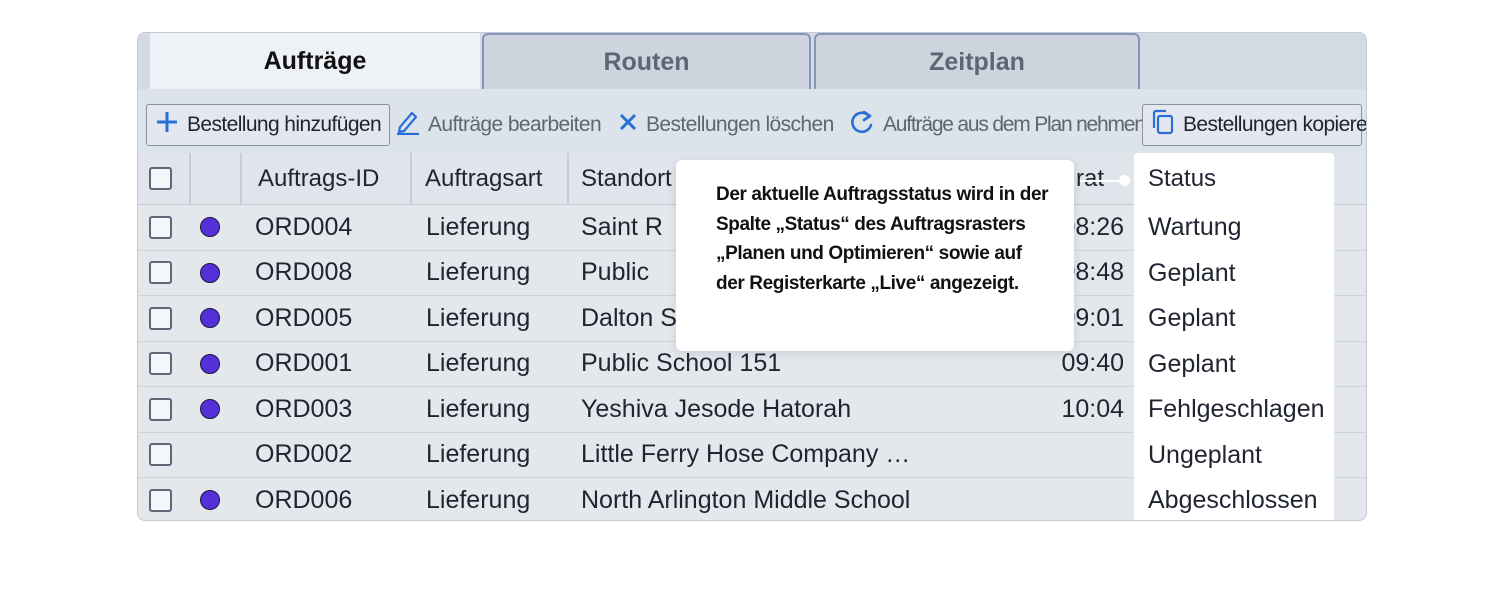 This screenshot has height=602, width=1500. What do you see at coordinates (1014, 124) in the screenshot?
I see `unplan-orders-label: Aufträge aus dem Plan nehmen` at bounding box center [1014, 124].